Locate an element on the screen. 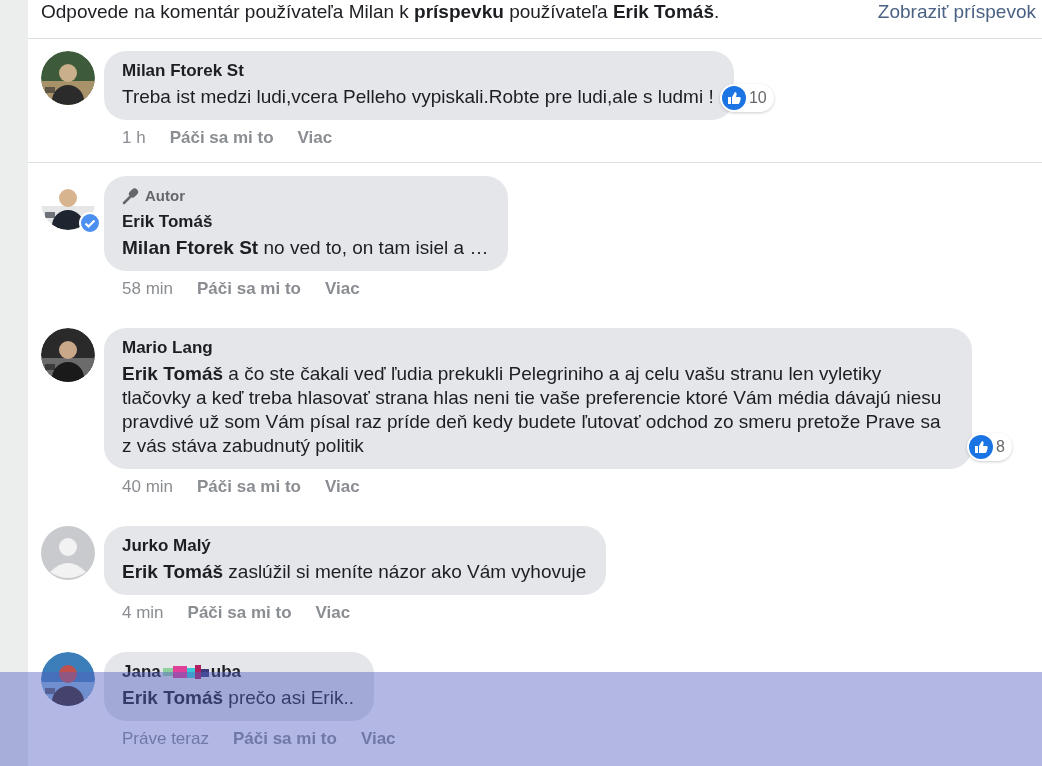 Image resolution: width=1042 pixels, height=766 pixels. commenter-name: Jana is located at coordinates (141, 671).